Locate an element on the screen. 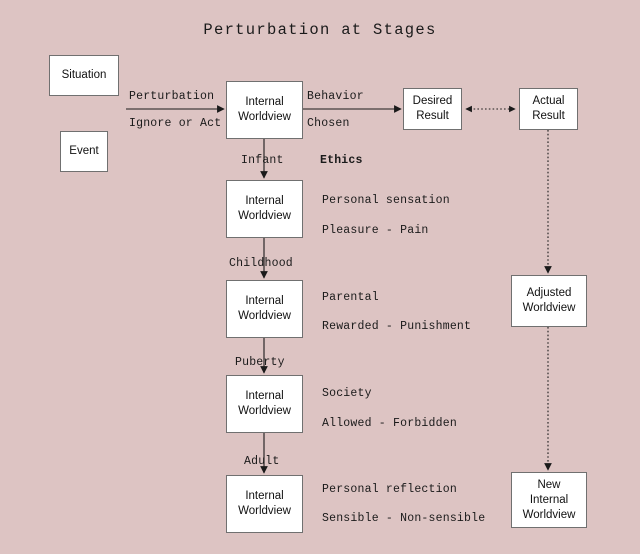 This screenshot has height=554, width=640. node-situation-label: Situation is located at coordinates (84, 75).